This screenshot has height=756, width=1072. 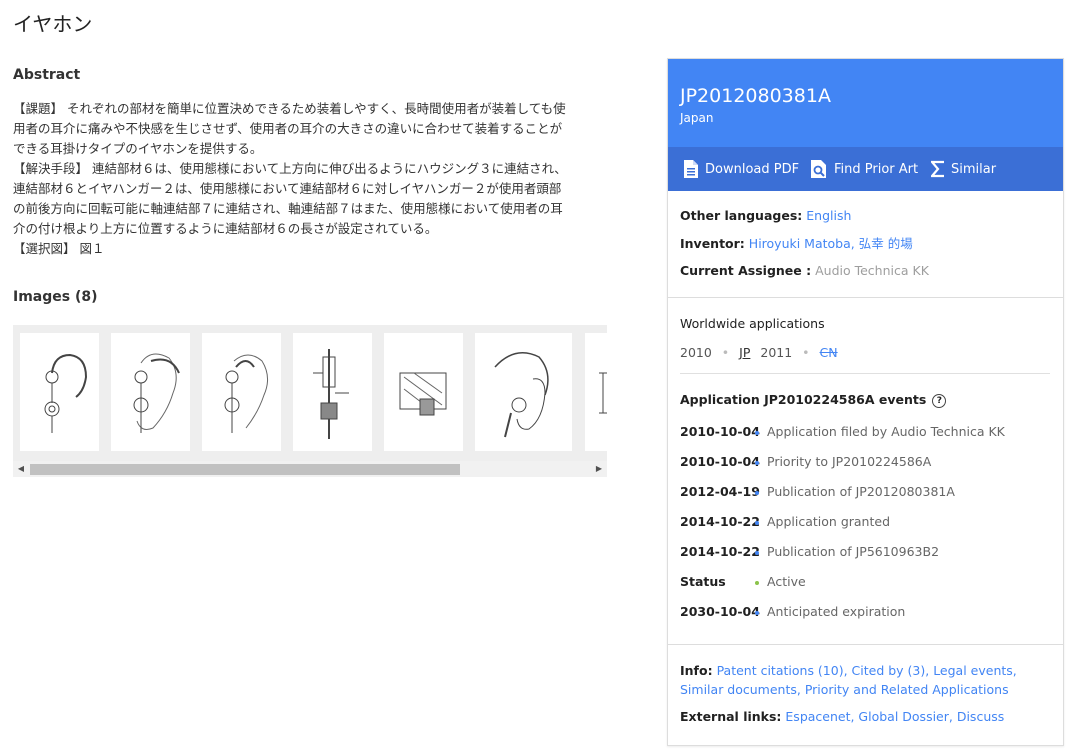 I want to click on inventor-row: Inventor: Hiroyuki Matoba, 弘幸 的場, so click(x=796, y=244).